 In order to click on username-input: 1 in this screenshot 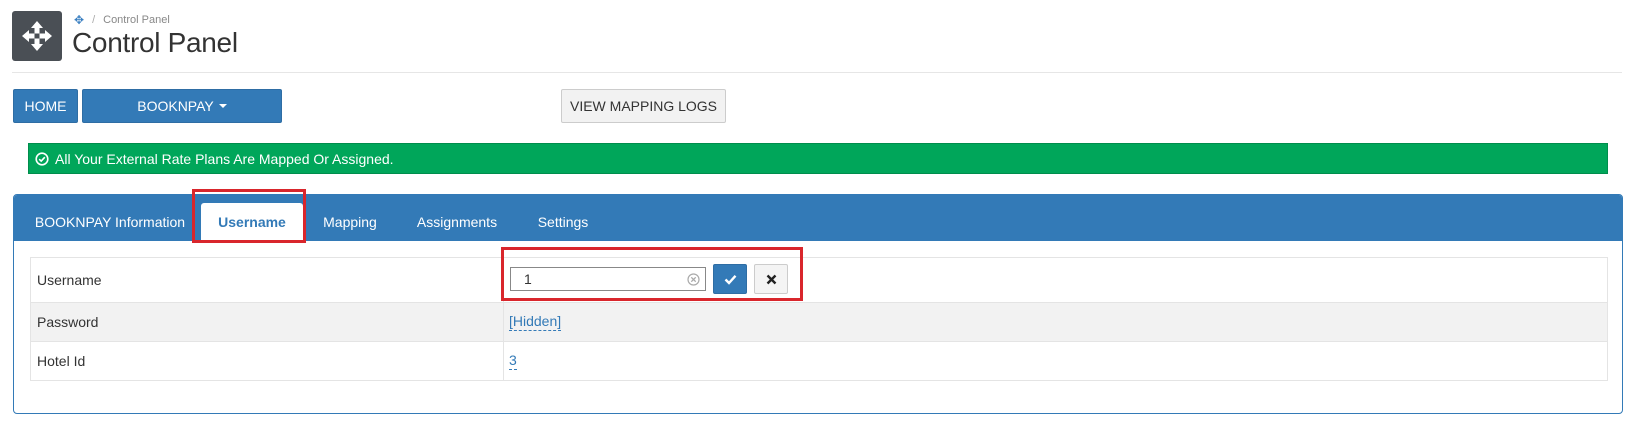, I will do `click(608, 279)`.